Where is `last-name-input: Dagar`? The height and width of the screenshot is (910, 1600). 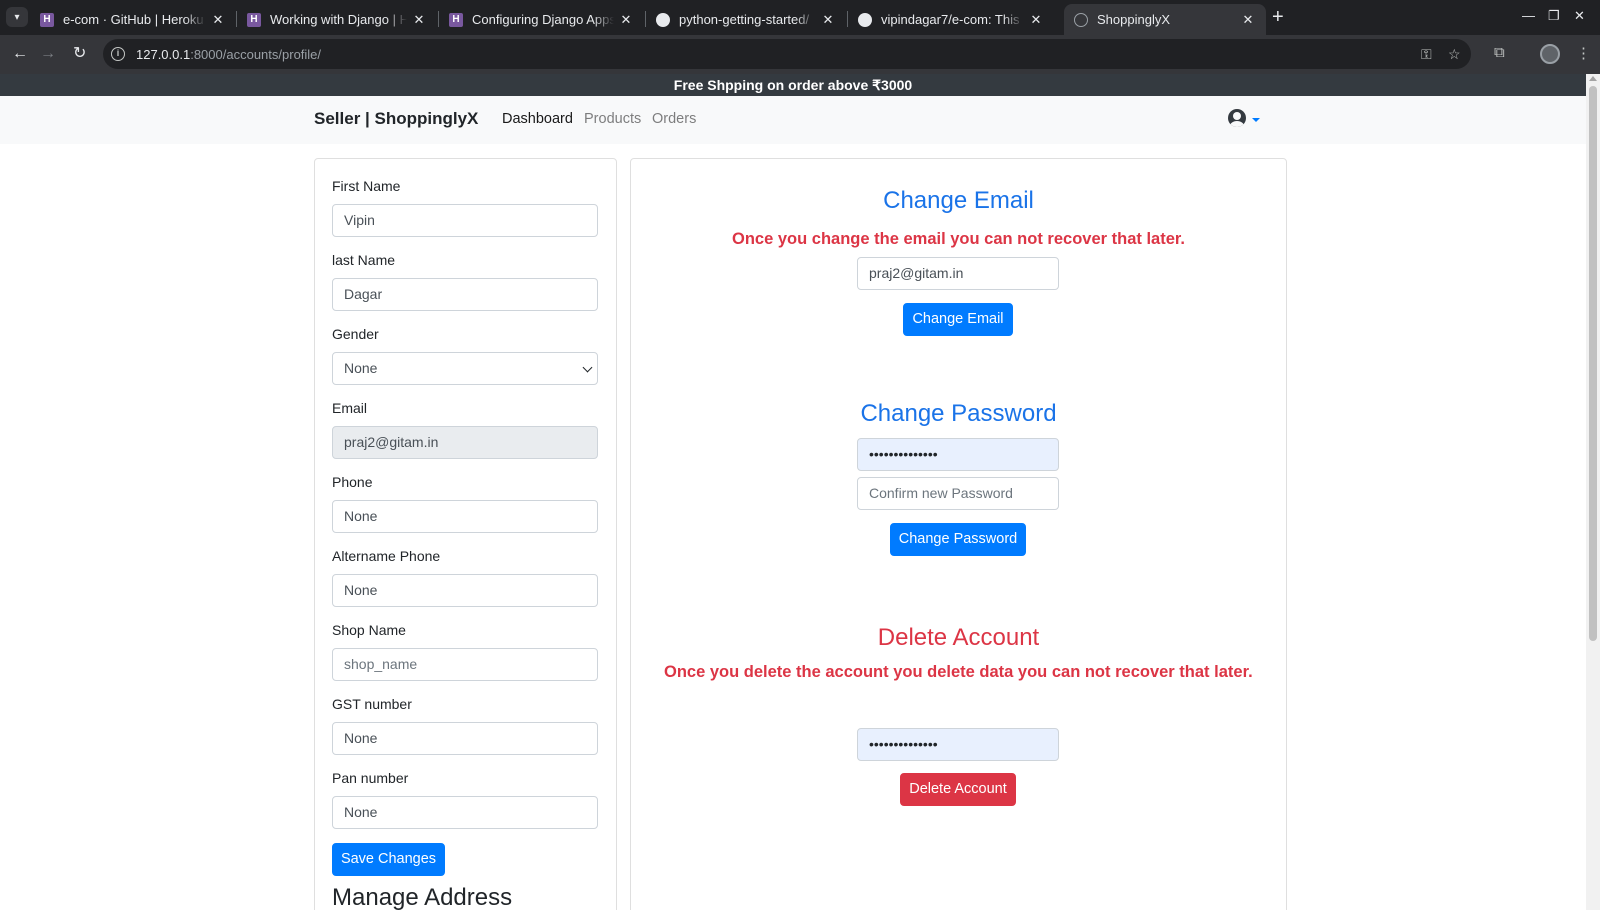
last-name-input: Dagar is located at coordinates (465, 294).